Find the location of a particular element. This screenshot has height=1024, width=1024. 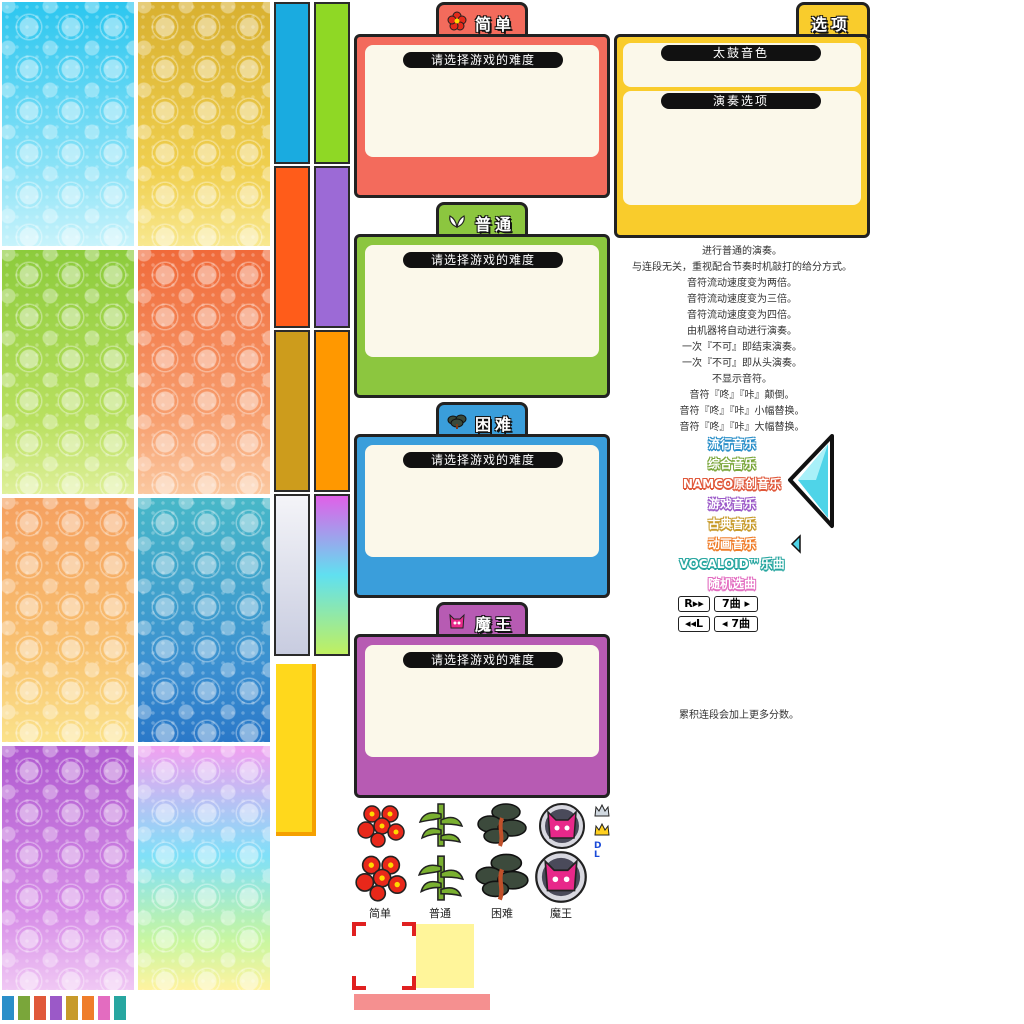

options-panel: 太鼓音色 演奏选项 is located at coordinates (742, 136).